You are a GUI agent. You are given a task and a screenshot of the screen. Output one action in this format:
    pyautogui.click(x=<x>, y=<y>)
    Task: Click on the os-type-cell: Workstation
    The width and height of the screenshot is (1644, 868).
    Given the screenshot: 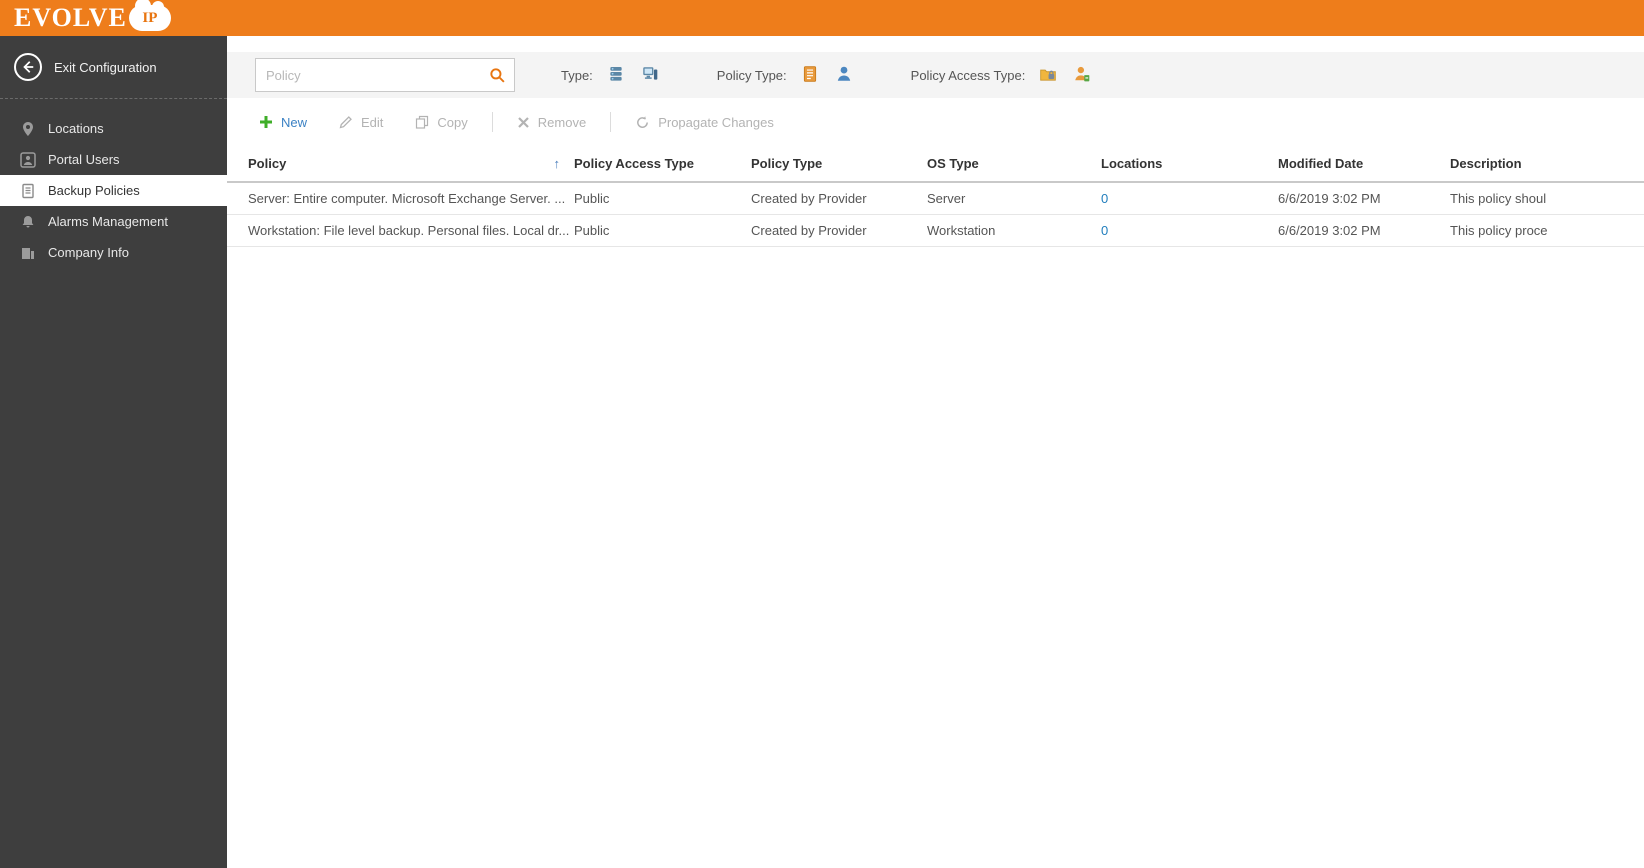 What is the action you would take?
    pyautogui.click(x=1014, y=230)
    